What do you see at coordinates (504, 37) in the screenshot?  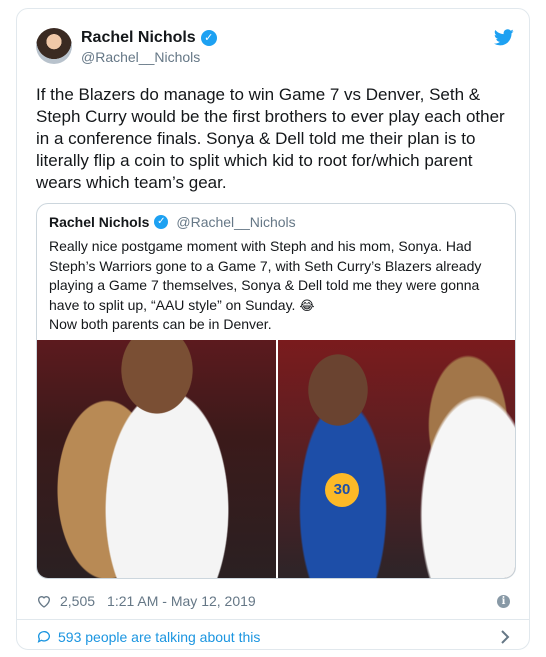 I see `twitter-bird-icon` at bounding box center [504, 37].